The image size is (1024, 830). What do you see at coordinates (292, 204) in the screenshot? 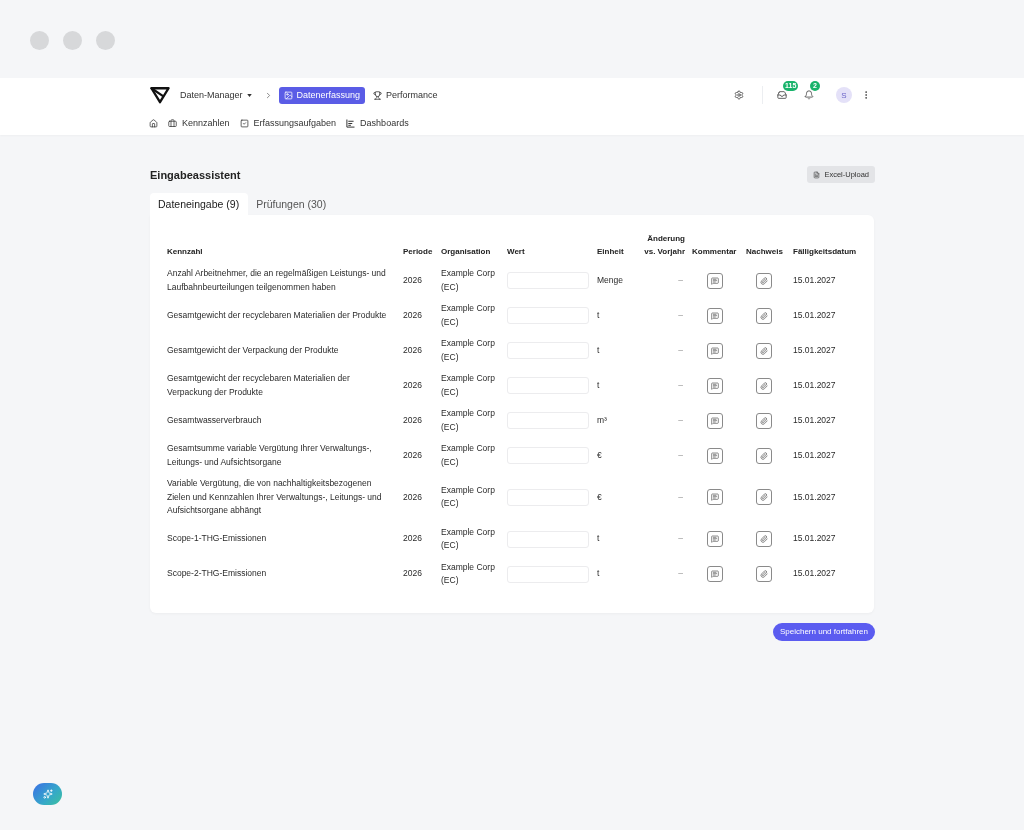
I see `tab: Prüfungen (30)` at bounding box center [292, 204].